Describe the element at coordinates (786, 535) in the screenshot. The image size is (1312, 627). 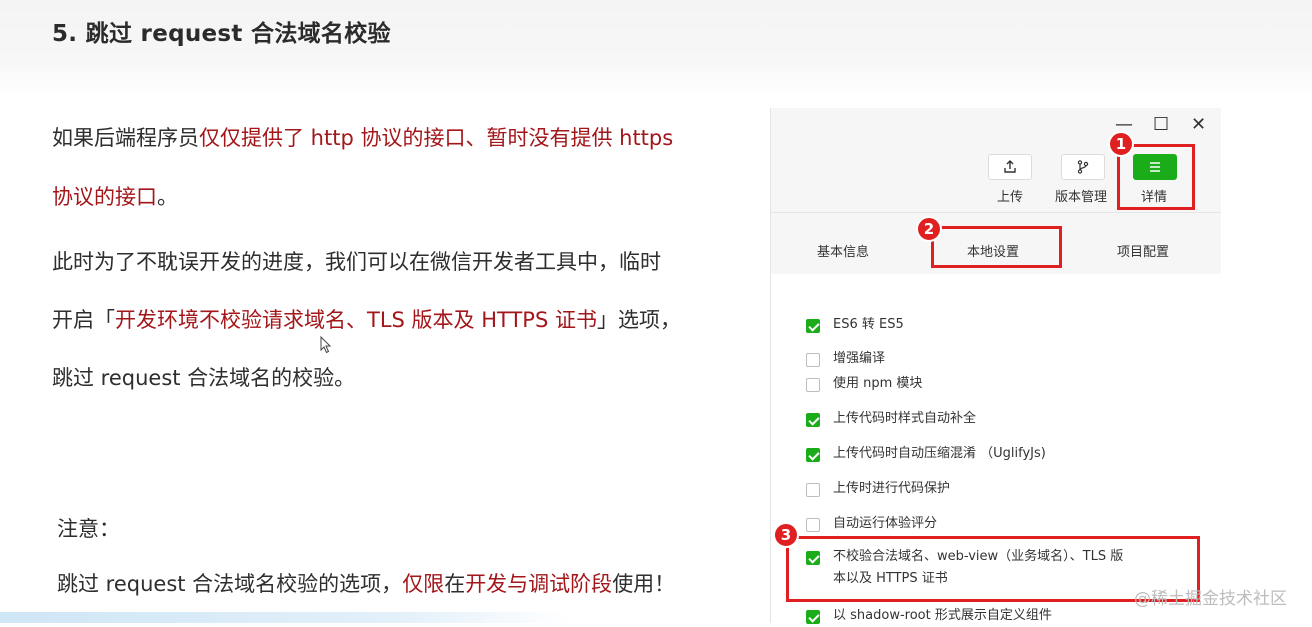
I see `step-badge-3: 3` at that location.